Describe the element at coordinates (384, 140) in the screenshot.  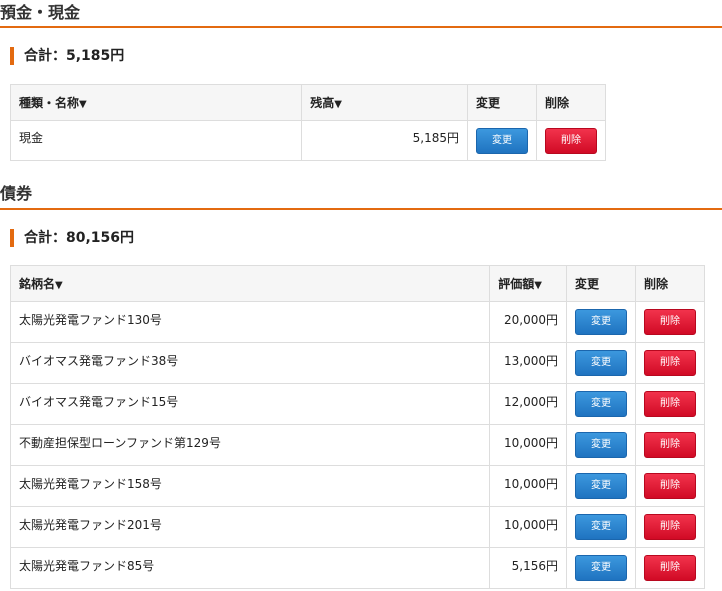
I see `row-amount: 5,185円` at that location.